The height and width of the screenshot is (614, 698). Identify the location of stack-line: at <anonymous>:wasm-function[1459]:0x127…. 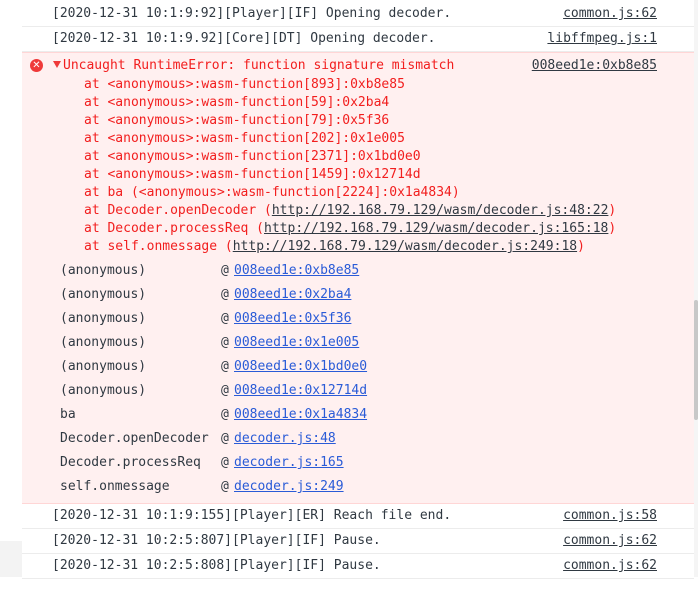
(252, 174).